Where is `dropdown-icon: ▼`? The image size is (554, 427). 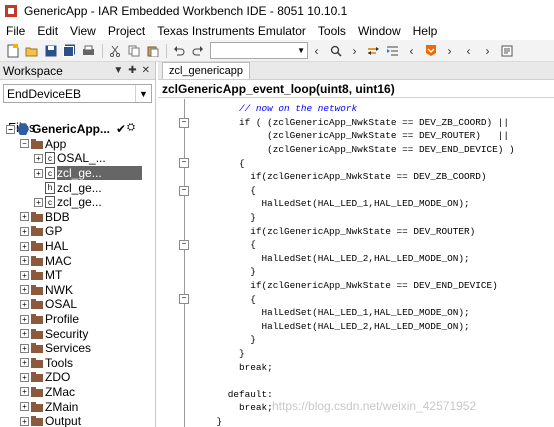
dropdown-icon: ▼ is located at coordinates (118, 70).